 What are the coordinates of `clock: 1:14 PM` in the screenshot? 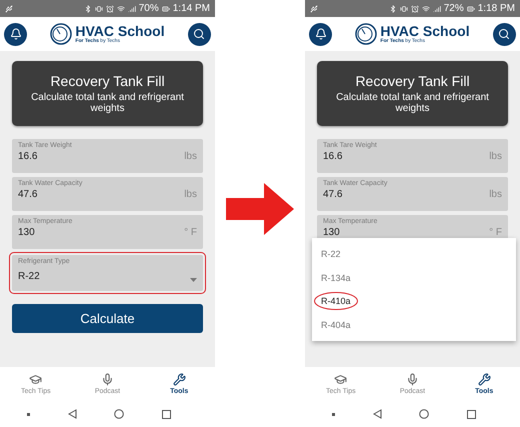 It's located at (191, 8).